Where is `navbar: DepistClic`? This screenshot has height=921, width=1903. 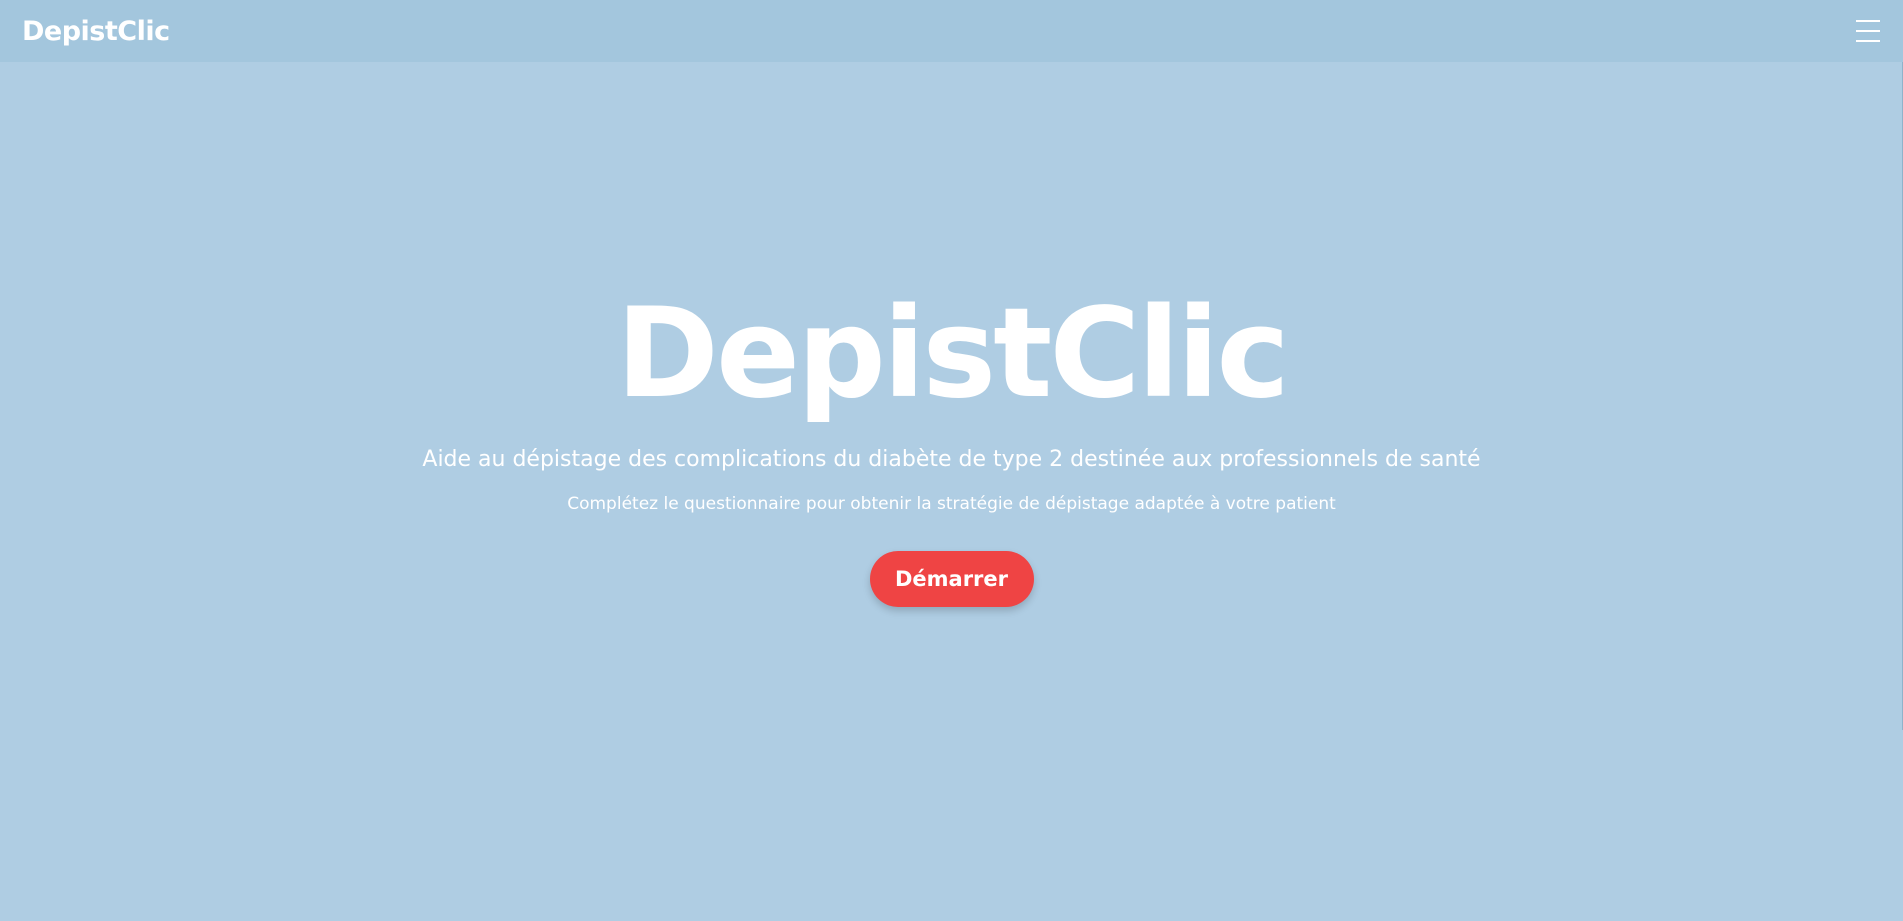
navbar: DepistClic is located at coordinates (951, 31).